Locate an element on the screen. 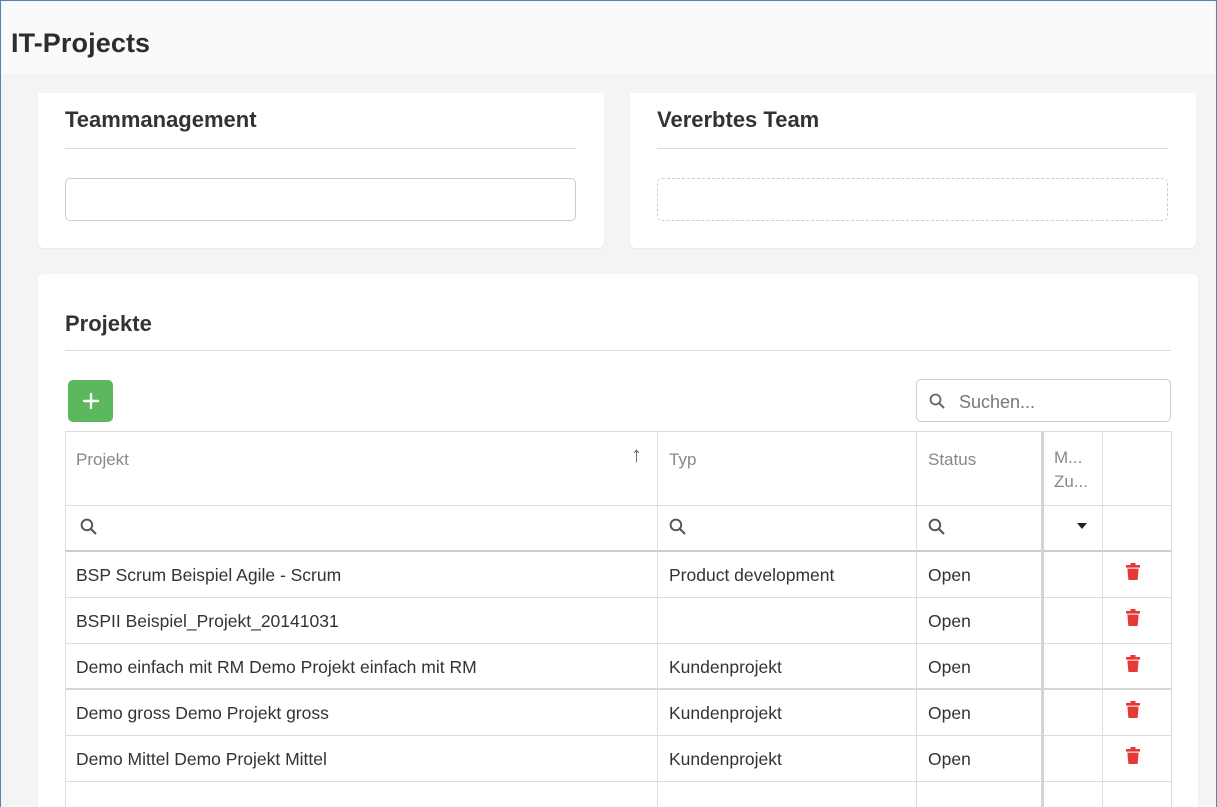  page-title: IT-Projects is located at coordinates (81, 43).